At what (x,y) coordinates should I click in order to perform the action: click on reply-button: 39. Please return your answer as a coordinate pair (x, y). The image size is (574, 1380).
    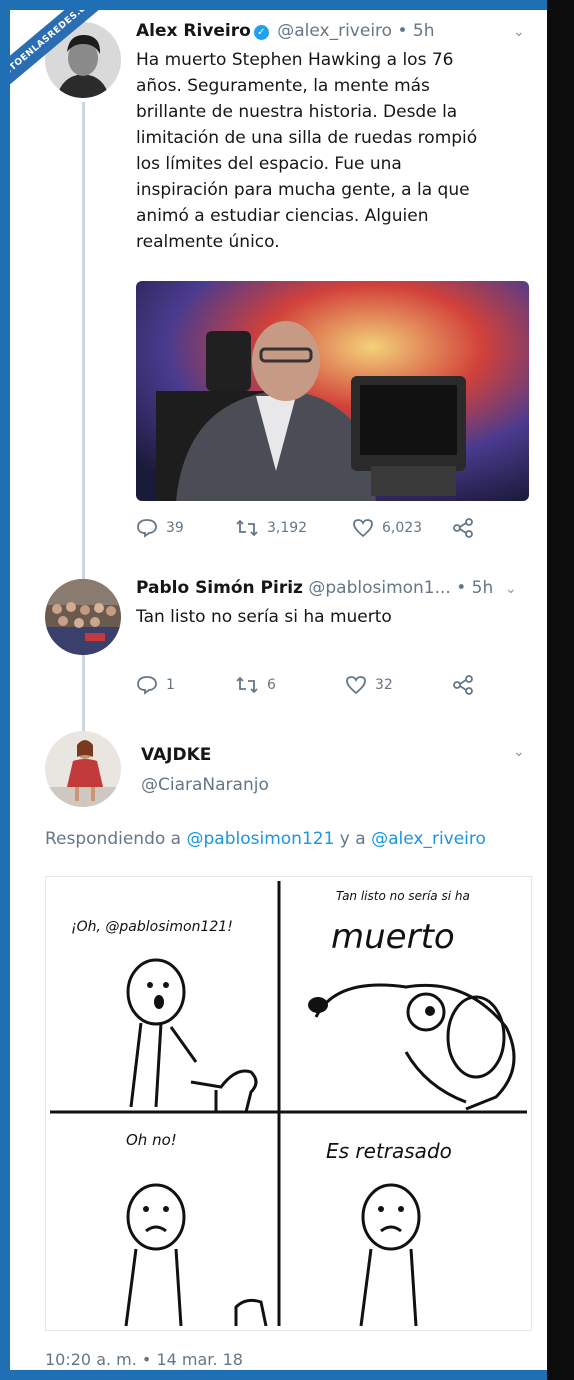
    Looking at the image, I should click on (185, 528).